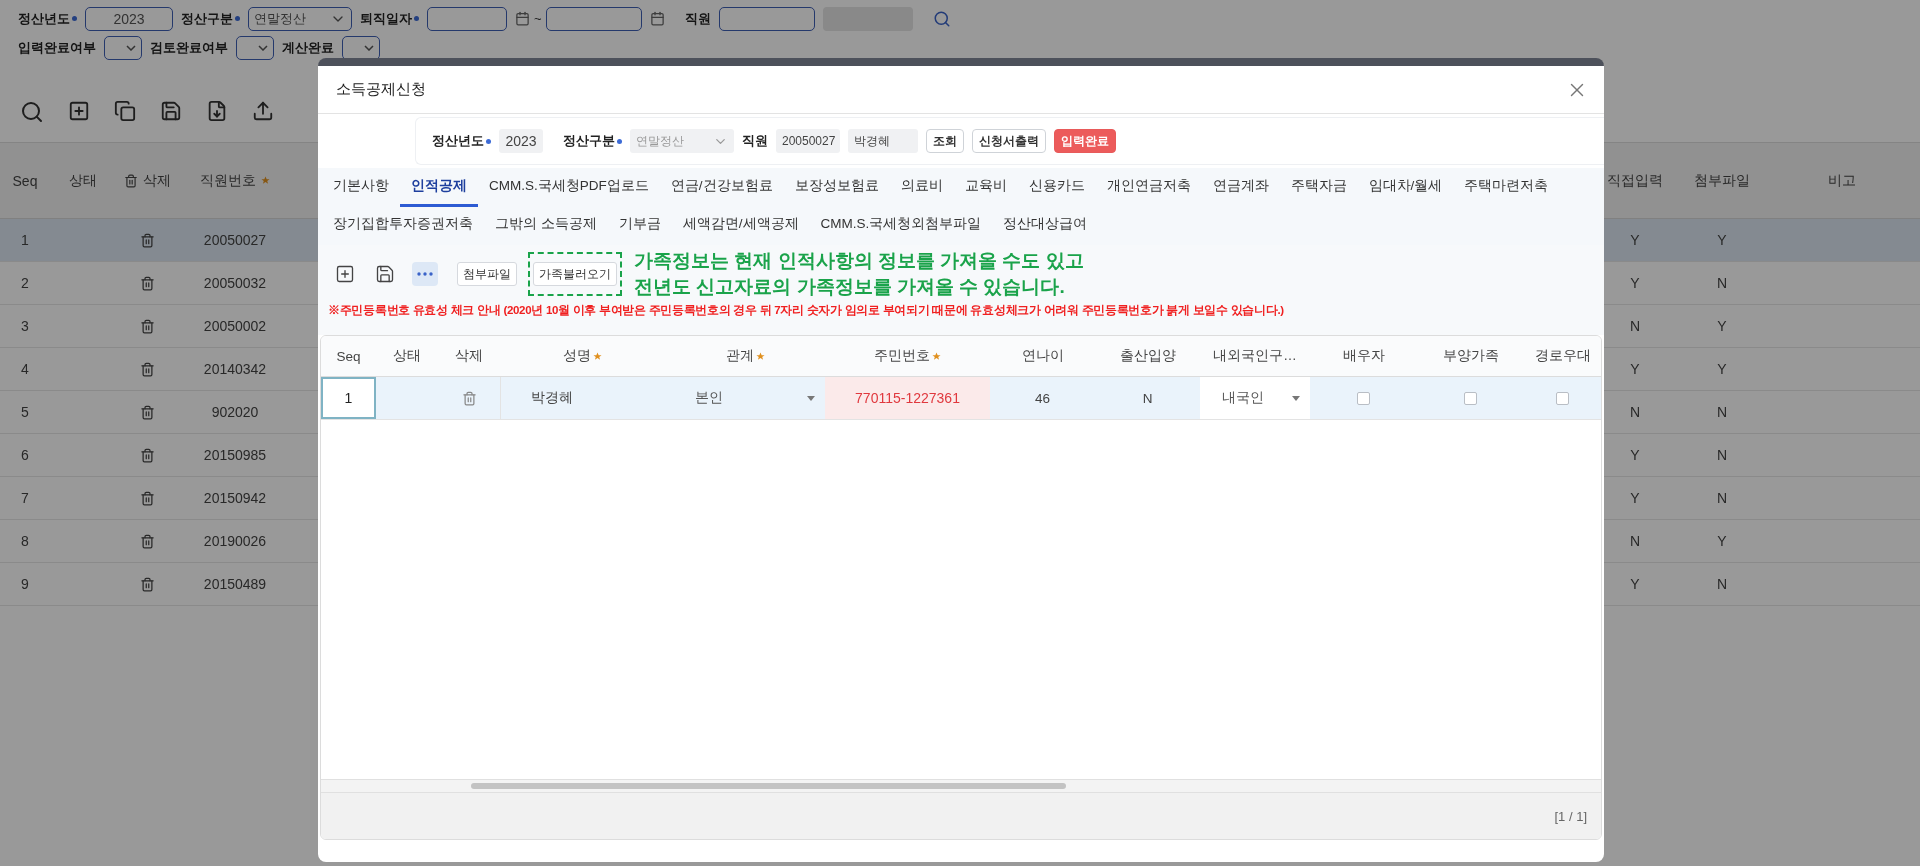  I want to click on seq-cell: 1, so click(348, 398).